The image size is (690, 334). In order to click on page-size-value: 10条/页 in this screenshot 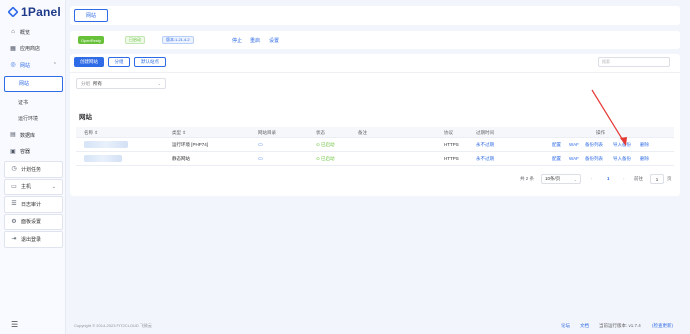, I will do `click(553, 178)`.